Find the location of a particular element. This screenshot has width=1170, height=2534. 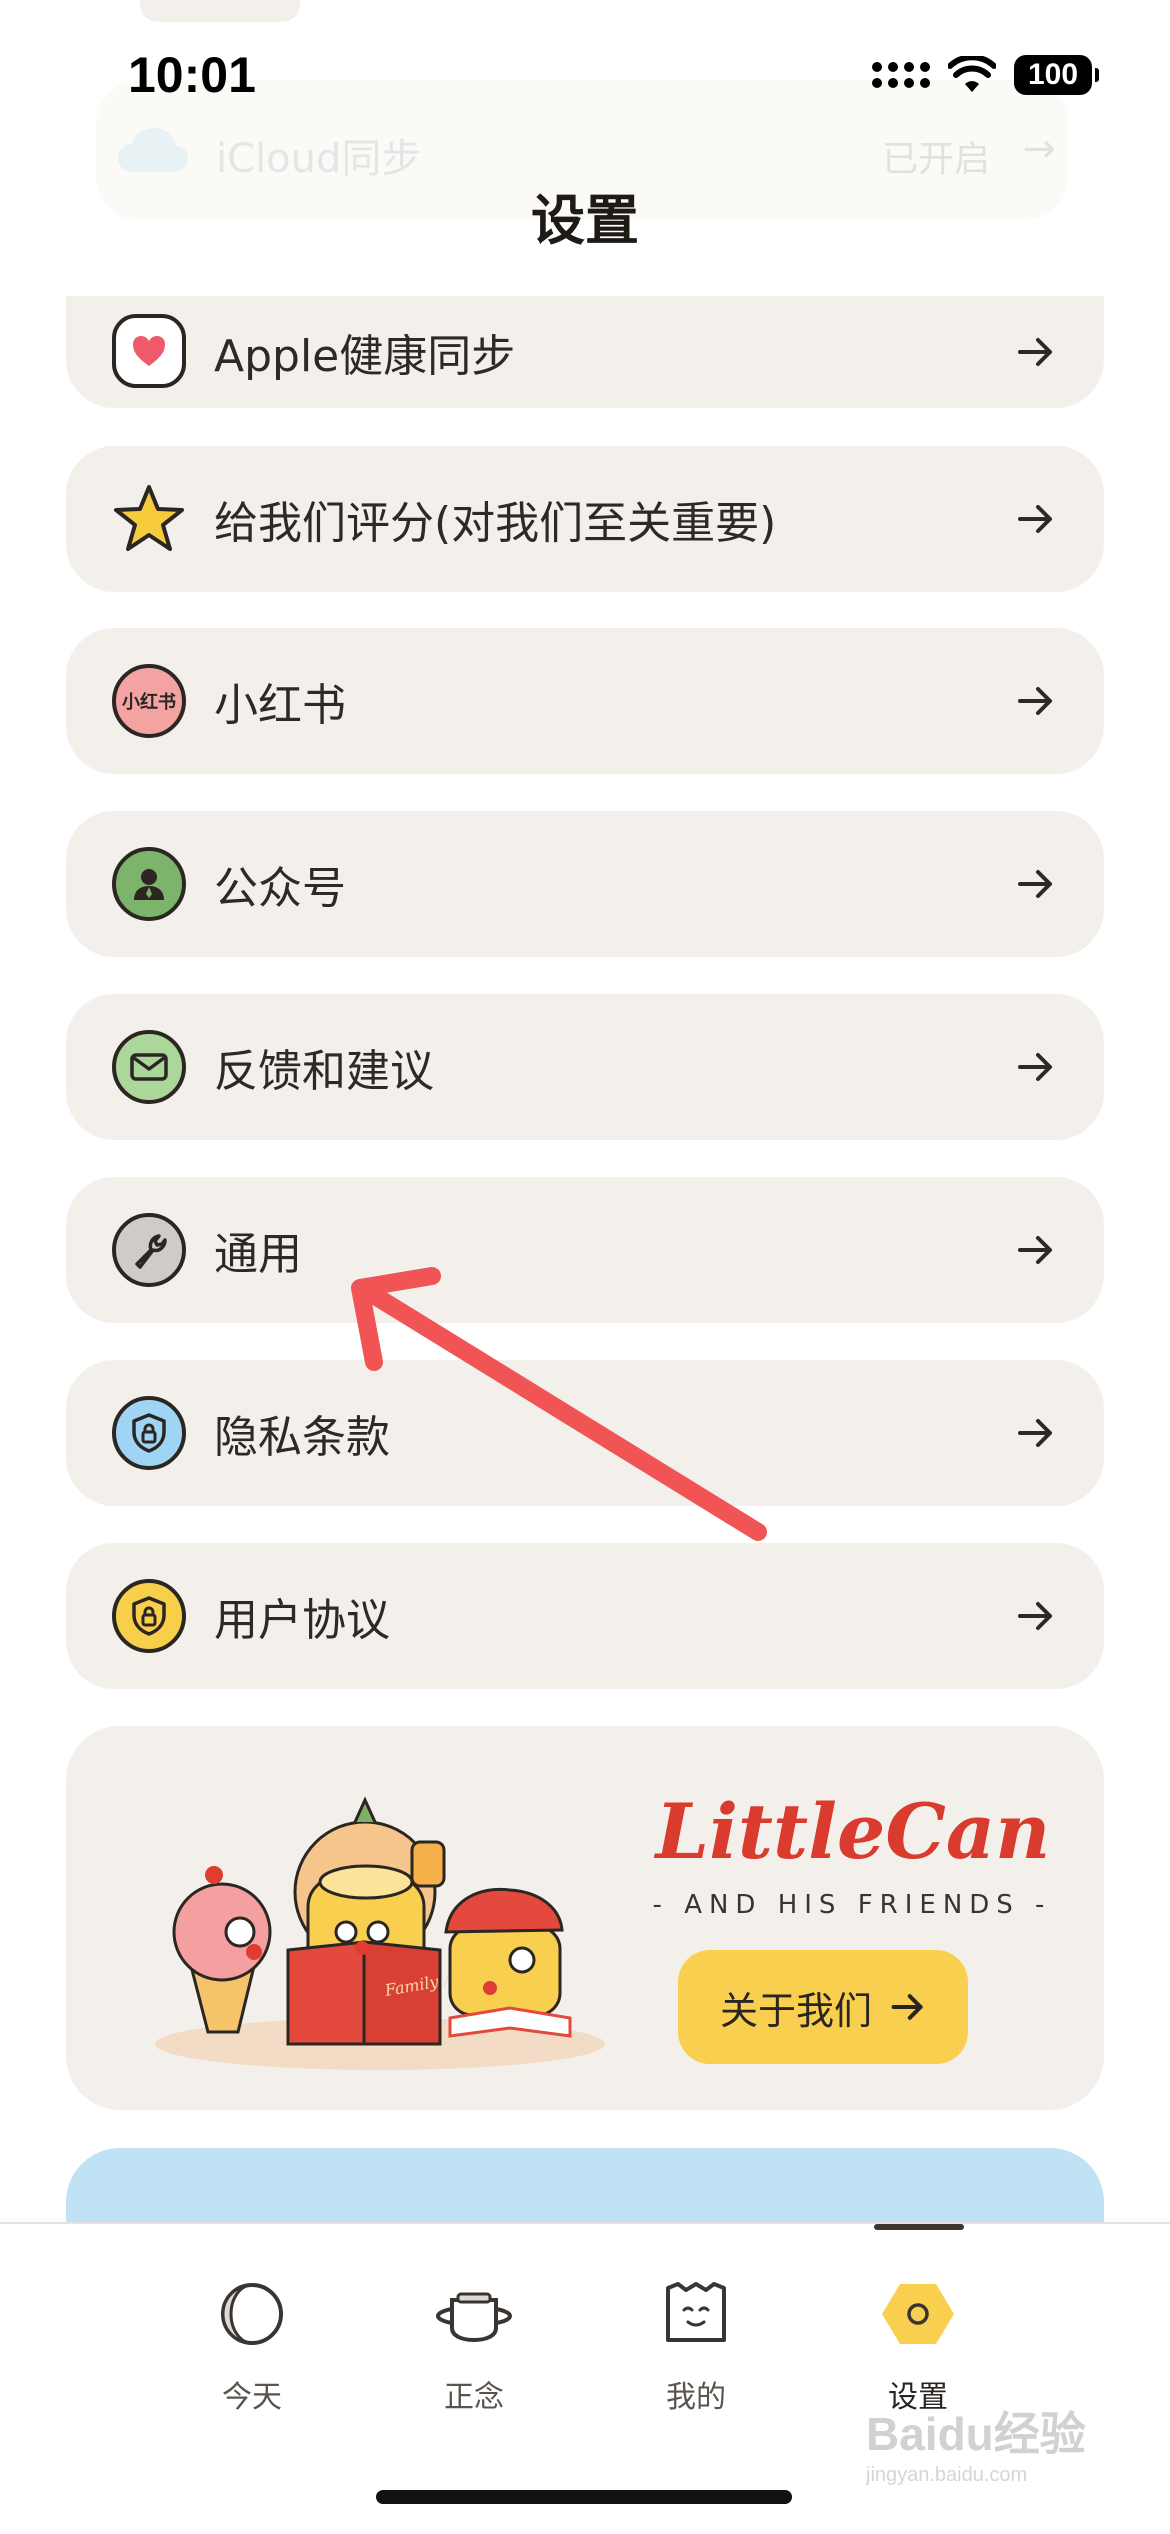

settings-row-health: Apple健康同步 is located at coordinates (585, 352).